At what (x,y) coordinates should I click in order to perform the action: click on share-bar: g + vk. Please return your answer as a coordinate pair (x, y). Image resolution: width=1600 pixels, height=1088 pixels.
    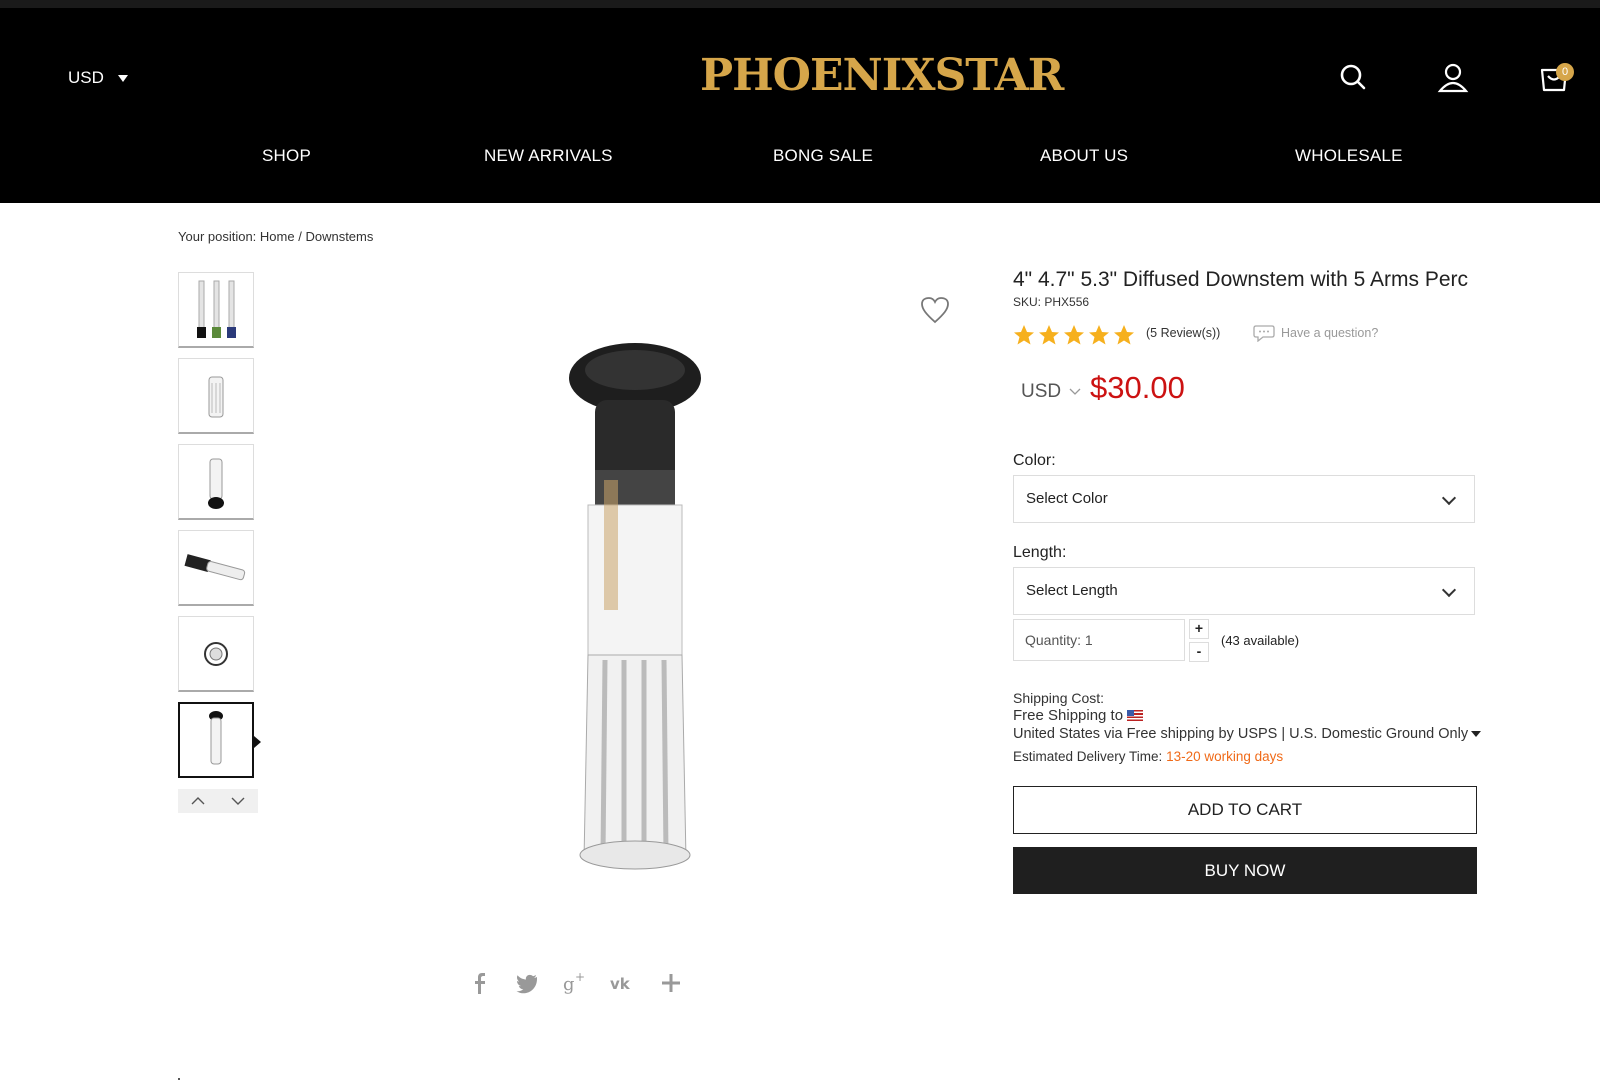
    Looking at the image, I should click on (575, 983).